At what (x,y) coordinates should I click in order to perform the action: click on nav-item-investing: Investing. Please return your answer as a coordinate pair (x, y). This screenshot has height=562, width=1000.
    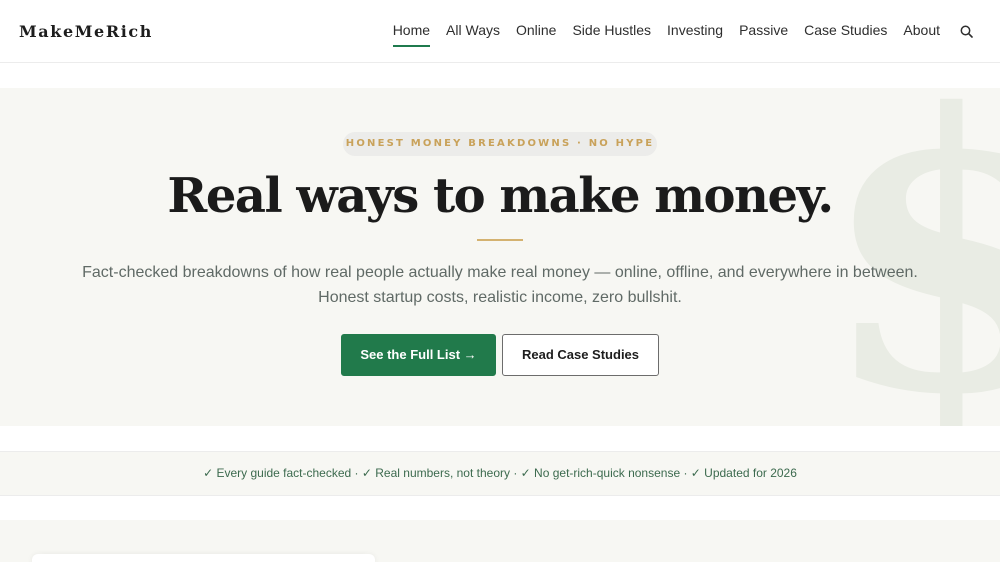
    Looking at the image, I should click on (695, 31).